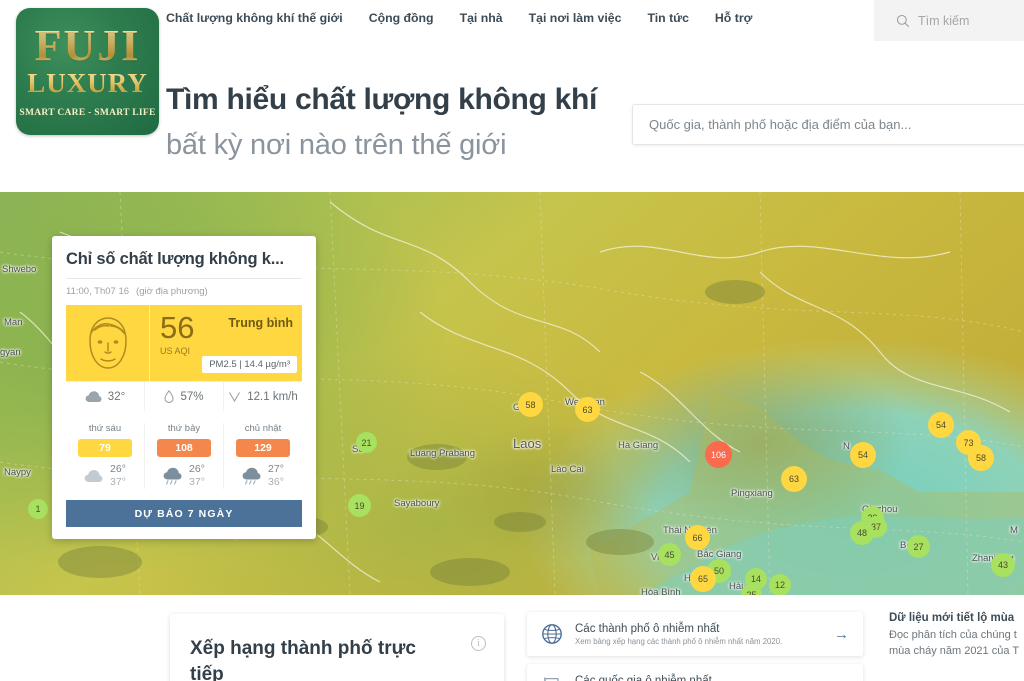  I want to click on map-marker: 12, so click(780, 584).